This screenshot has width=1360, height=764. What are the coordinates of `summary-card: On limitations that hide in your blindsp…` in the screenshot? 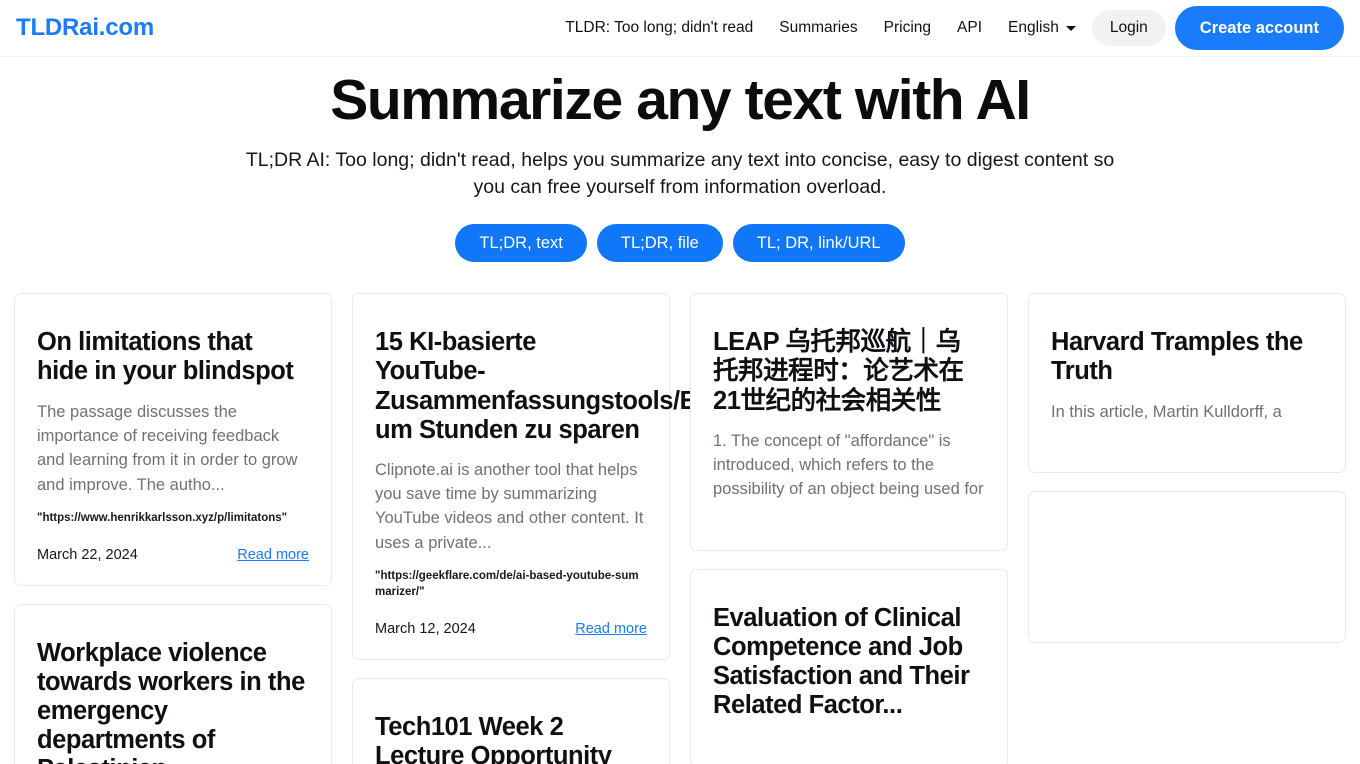 It's located at (173, 440).